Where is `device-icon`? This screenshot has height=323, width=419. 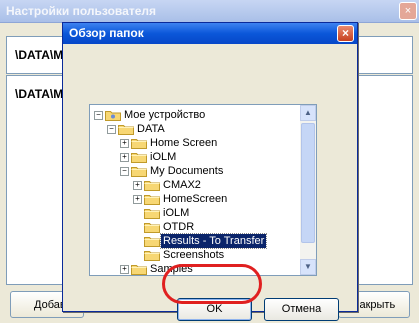
device-icon is located at coordinates (113, 115).